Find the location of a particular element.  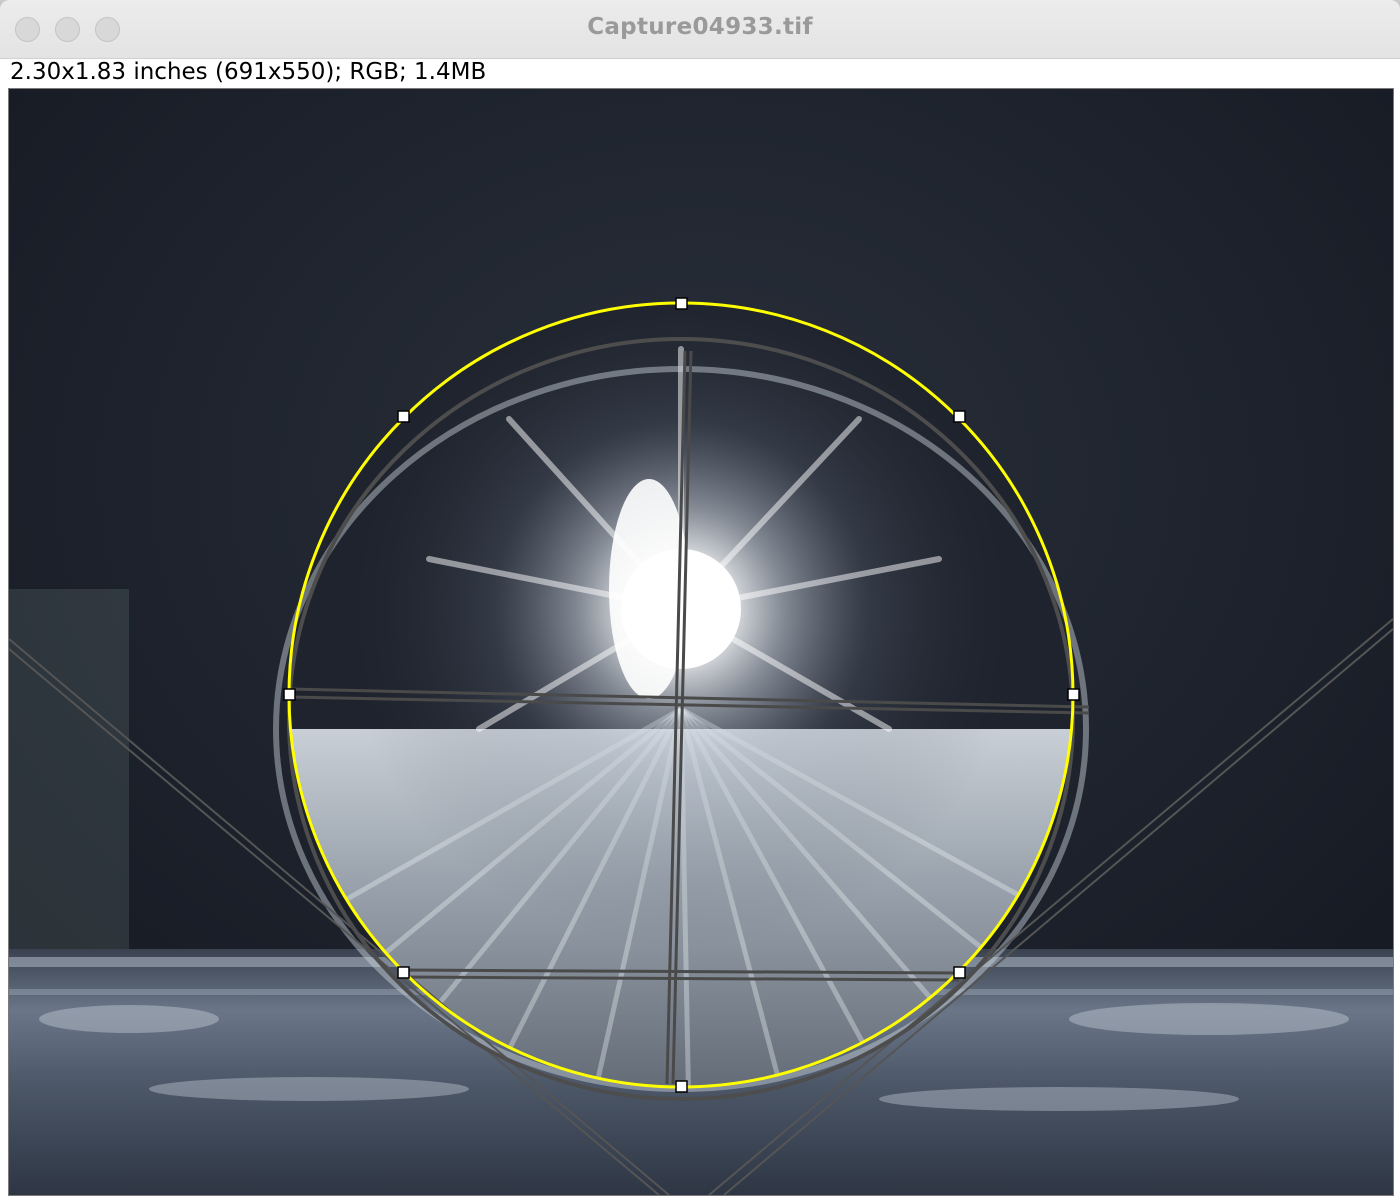

title-bar: Capture04933.tif is located at coordinates (700, 29).